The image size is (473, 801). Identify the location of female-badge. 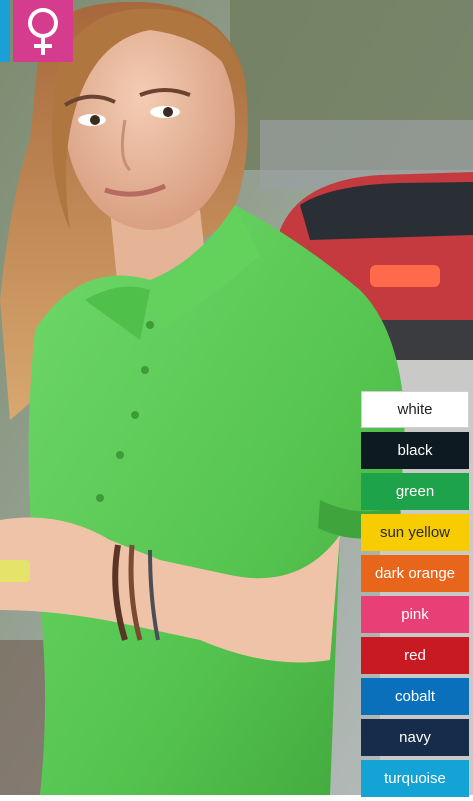
(43, 31).